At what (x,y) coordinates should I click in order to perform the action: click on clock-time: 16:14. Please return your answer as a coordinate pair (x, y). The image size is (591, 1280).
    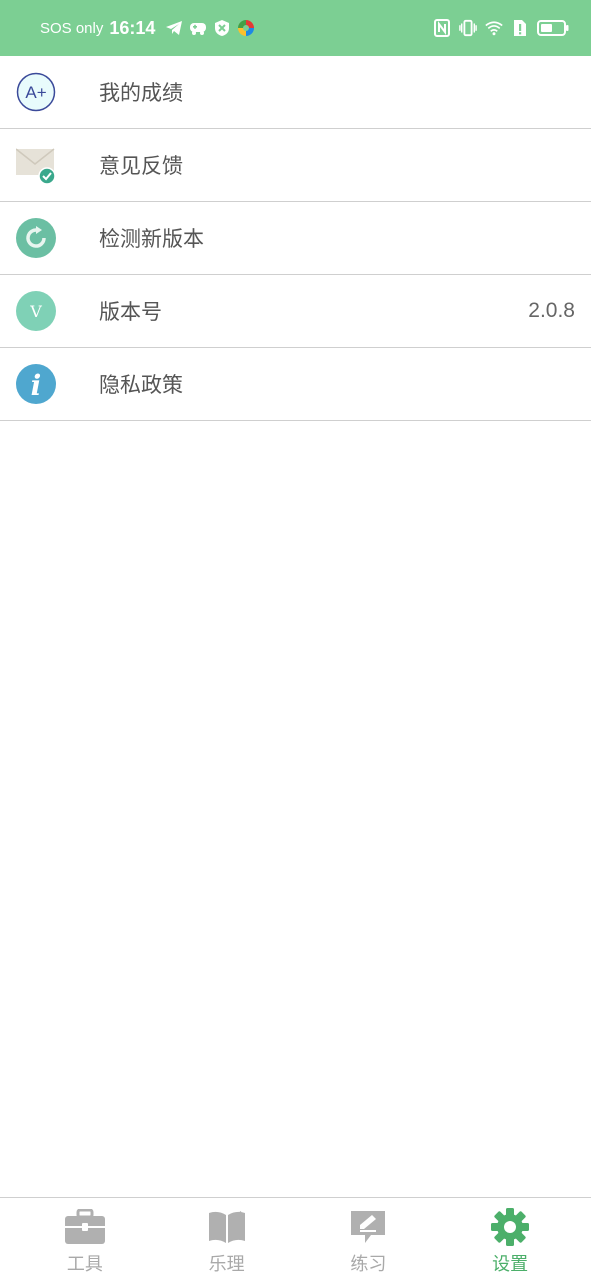
    Looking at the image, I should click on (132, 27).